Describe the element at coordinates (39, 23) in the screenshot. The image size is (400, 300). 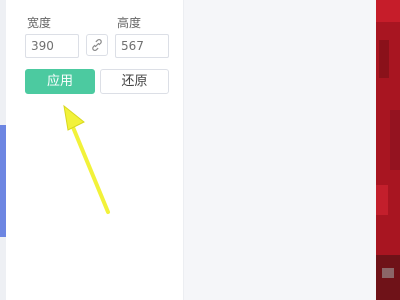
I see `width-label: 宽度` at that location.